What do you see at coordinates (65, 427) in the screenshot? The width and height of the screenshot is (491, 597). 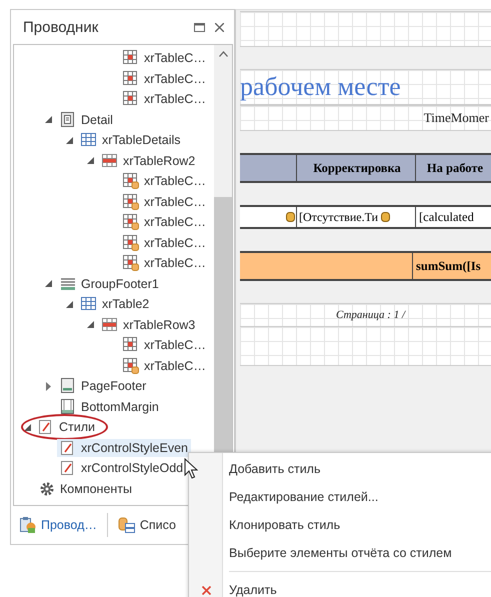 I see `tree-item: Стили` at bounding box center [65, 427].